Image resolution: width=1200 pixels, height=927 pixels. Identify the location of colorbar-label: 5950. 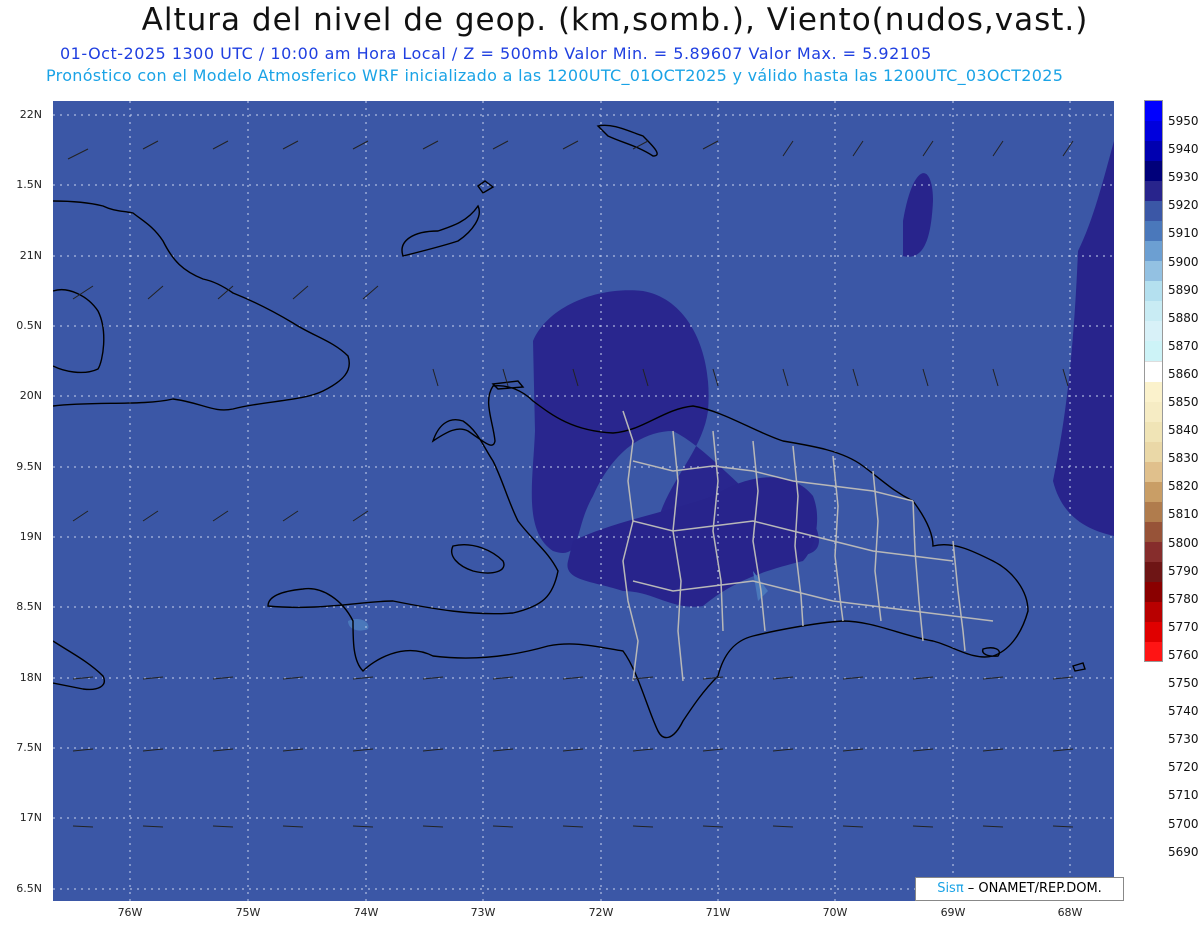
(1183, 121).